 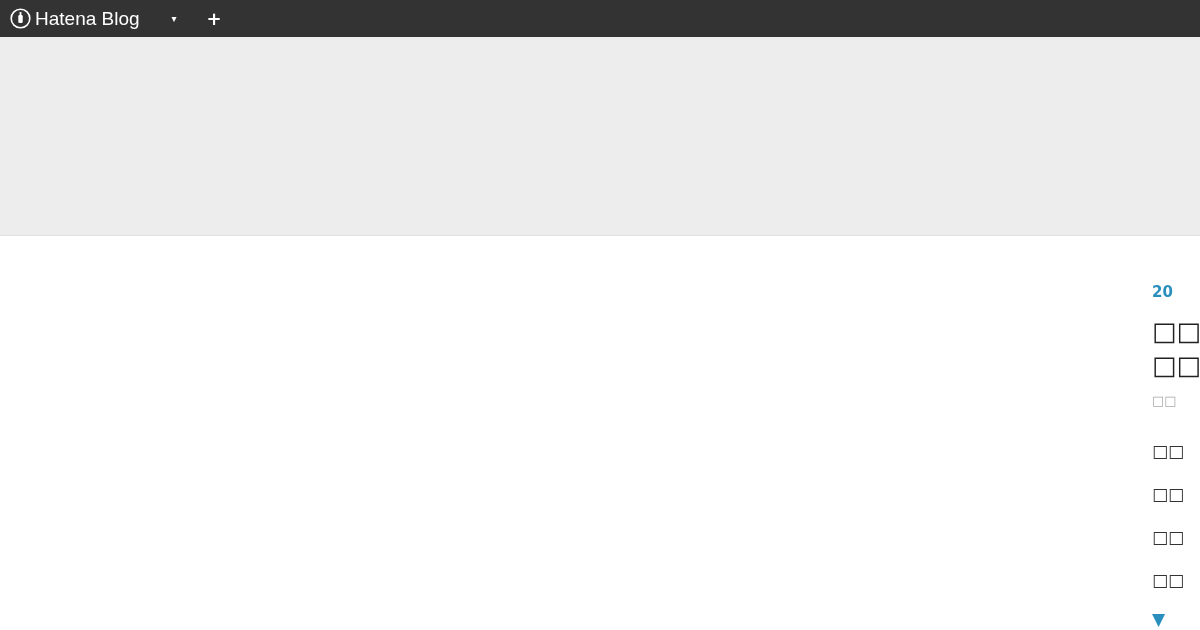 What do you see at coordinates (1176, 619) in the screenshot?
I see `read-more-link: ▼` at bounding box center [1176, 619].